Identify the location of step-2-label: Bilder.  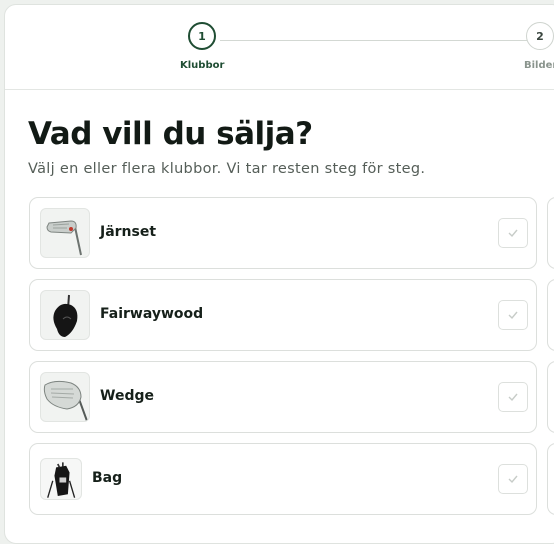
(539, 65).